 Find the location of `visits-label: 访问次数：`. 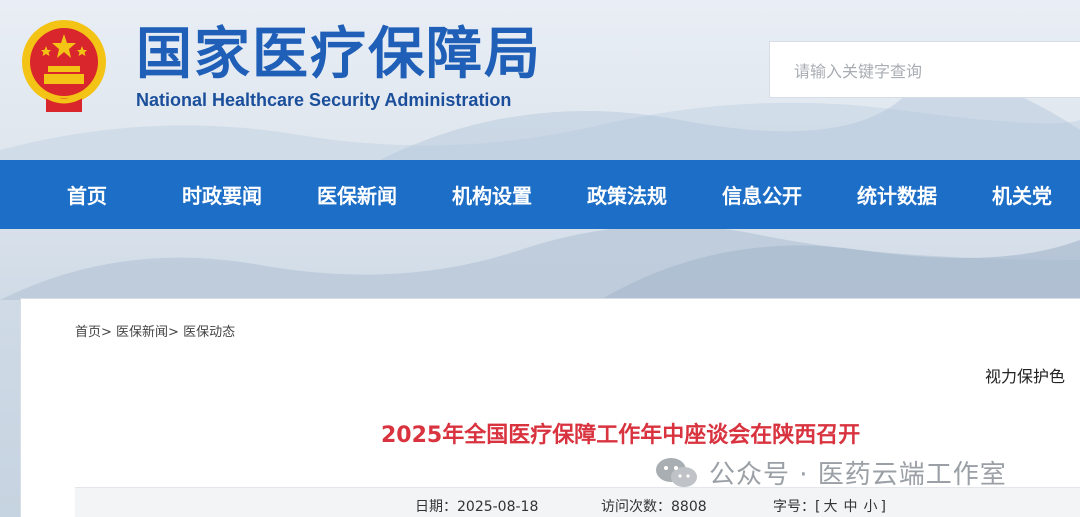

visits-label: 访问次数： is located at coordinates (636, 507).